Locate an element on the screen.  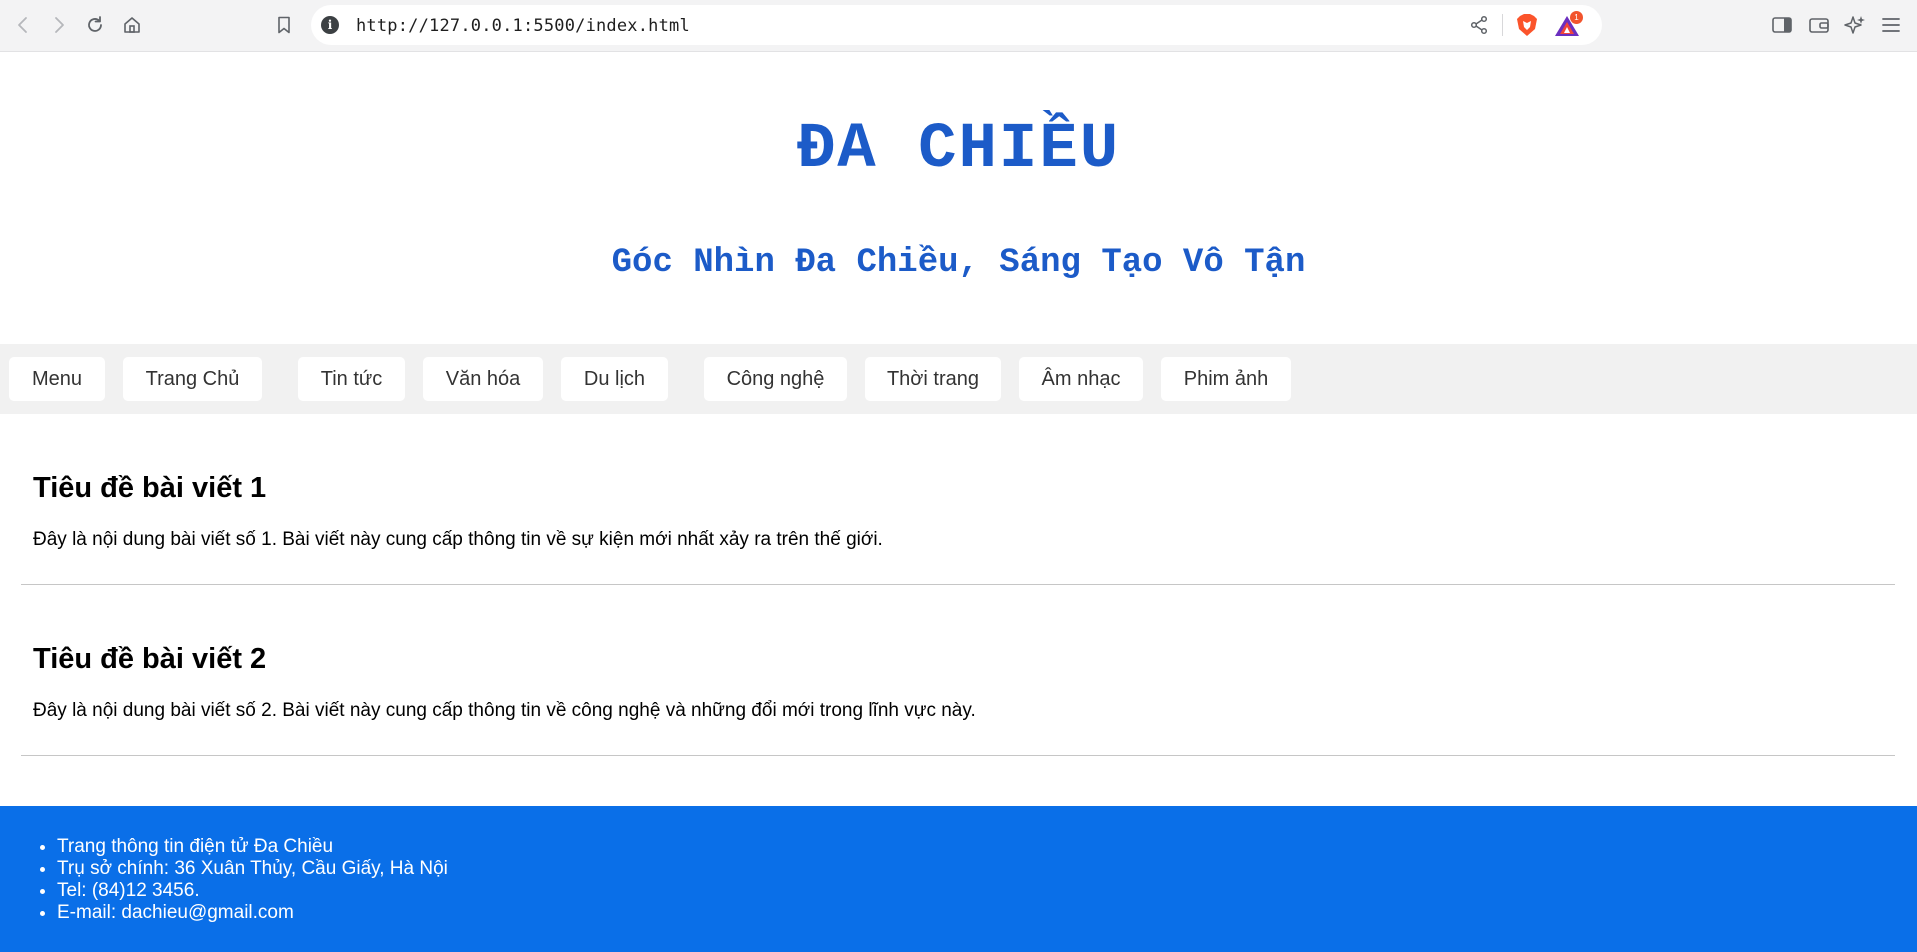
footer-site-name: Trang thông tin điện tử Đa Chiều is located at coordinates (252, 847).